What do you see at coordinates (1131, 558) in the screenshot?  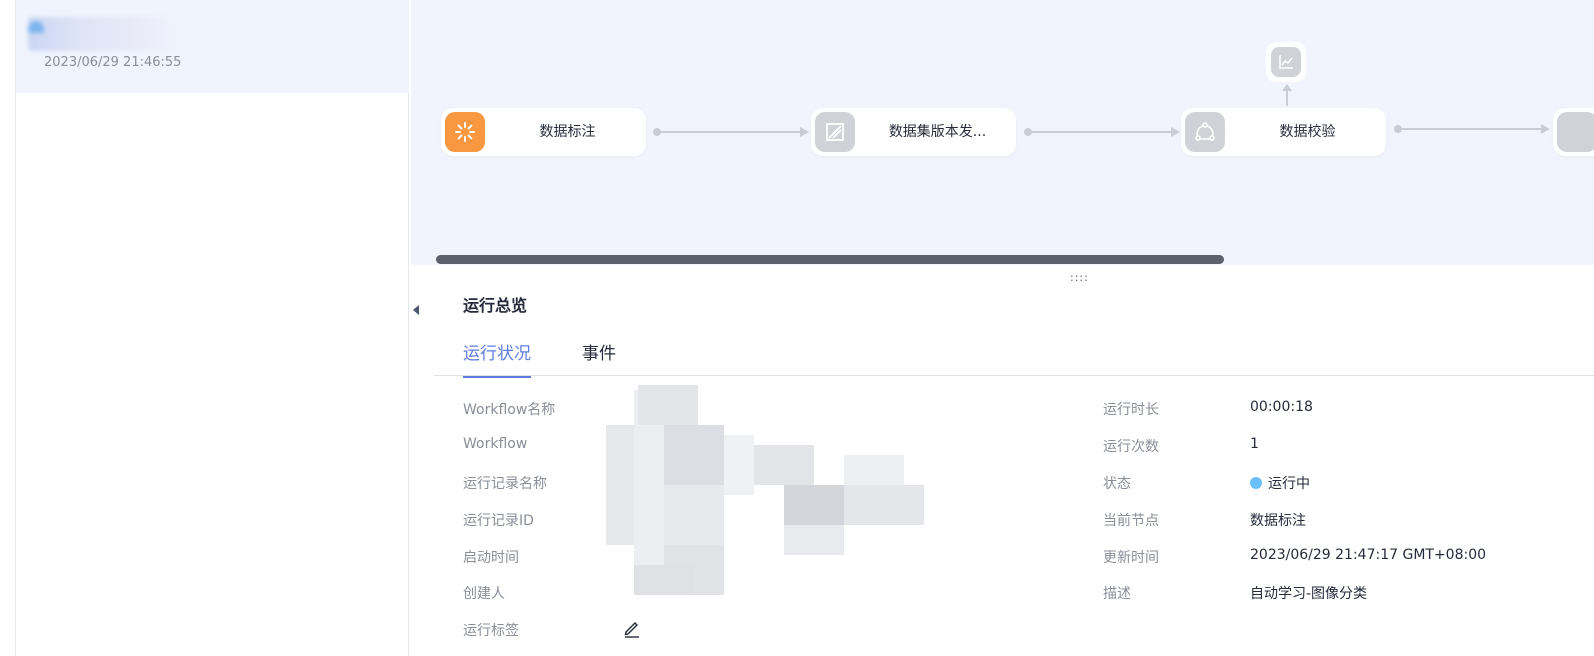 I see `field-label-update-time: 更新时间` at bounding box center [1131, 558].